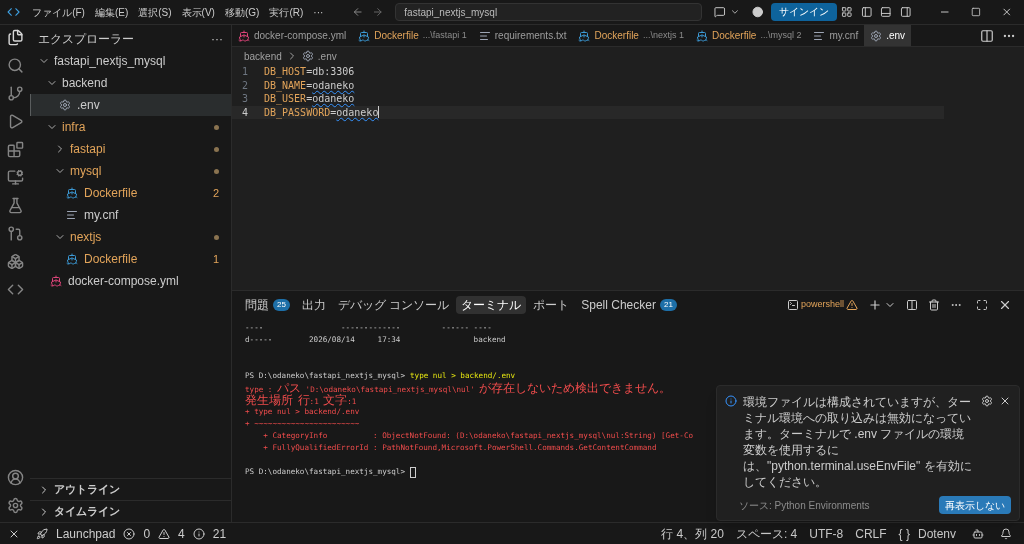 This screenshot has height=544, width=1024. What do you see at coordinates (130, 105) in the screenshot?
I see `tree-item: .env` at bounding box center [130, 105].